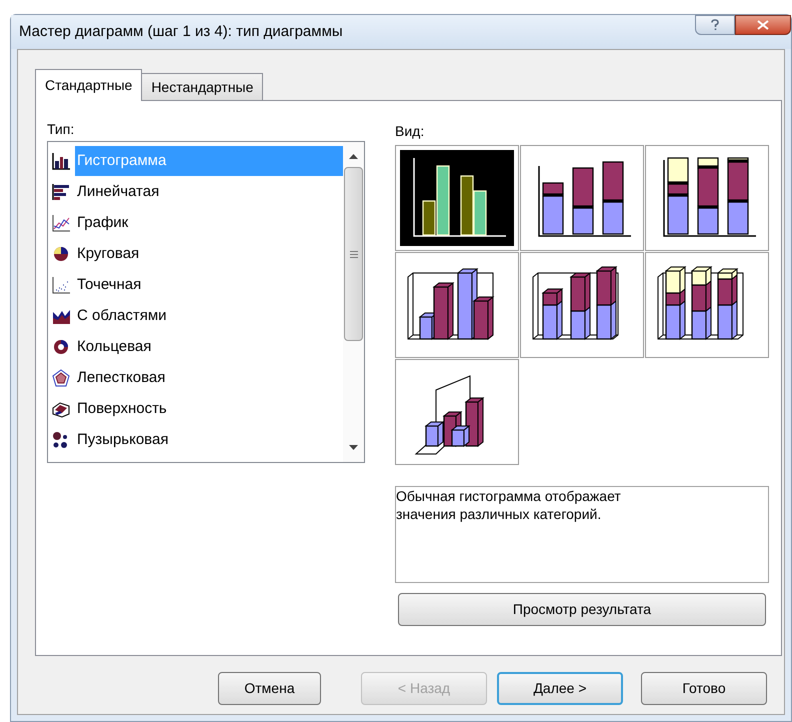 The image size is (792, 722). What do you see at coordinates (457, 412) in the screenshot?
I see `column3d-chart-thumbnail` at bounding box center [457, 412].